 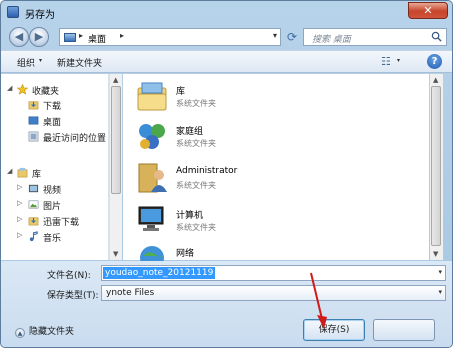 I want to click on star-icon, so click(x=22, y=89).